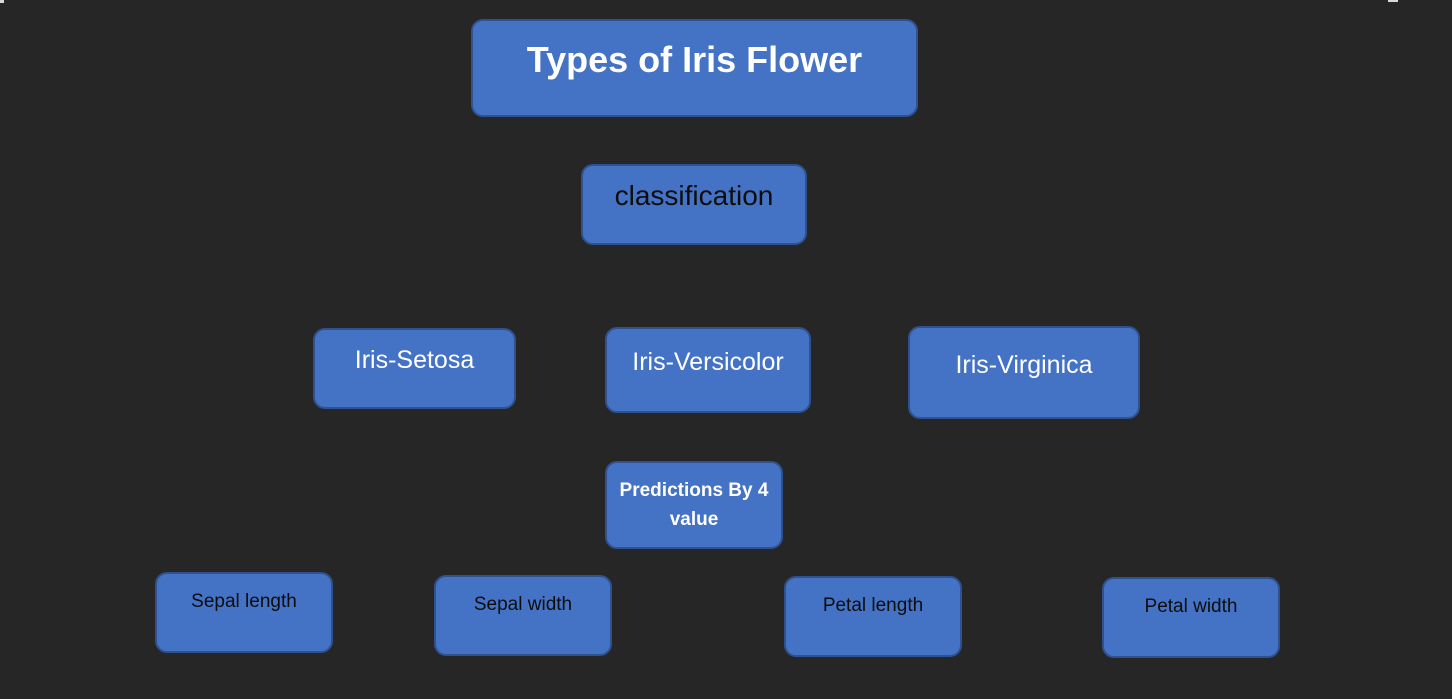 The height and width of the screenshot is (699, 1452). I want to click on feature-node-sepal-width: Sepal width, so click(523, 615).